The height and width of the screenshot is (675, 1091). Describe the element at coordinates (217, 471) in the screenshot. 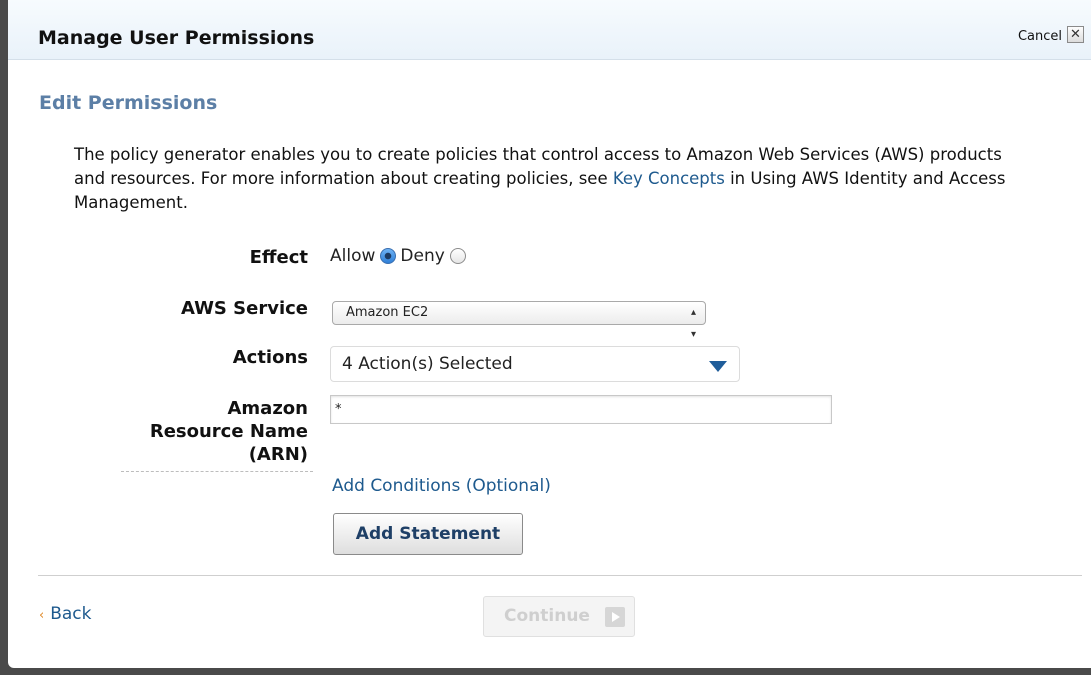

I see `arn-dotted-underline` at that location.